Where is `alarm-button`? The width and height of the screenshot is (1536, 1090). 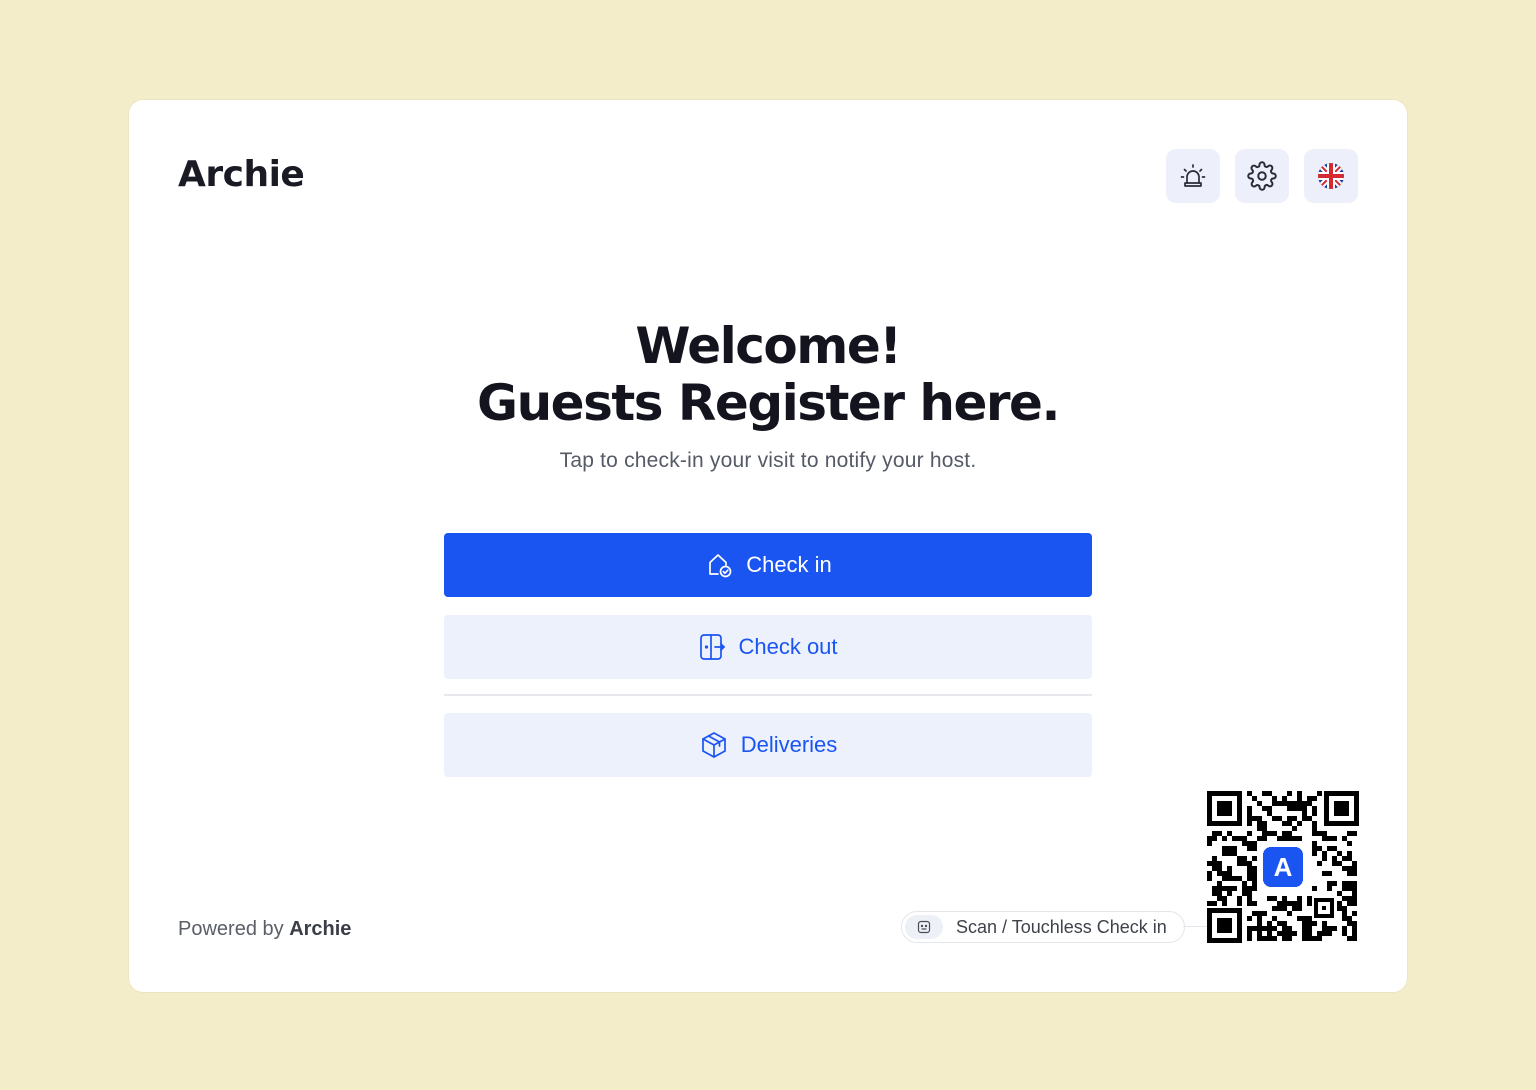
alarm-button is located at coordinates (1193, 176).